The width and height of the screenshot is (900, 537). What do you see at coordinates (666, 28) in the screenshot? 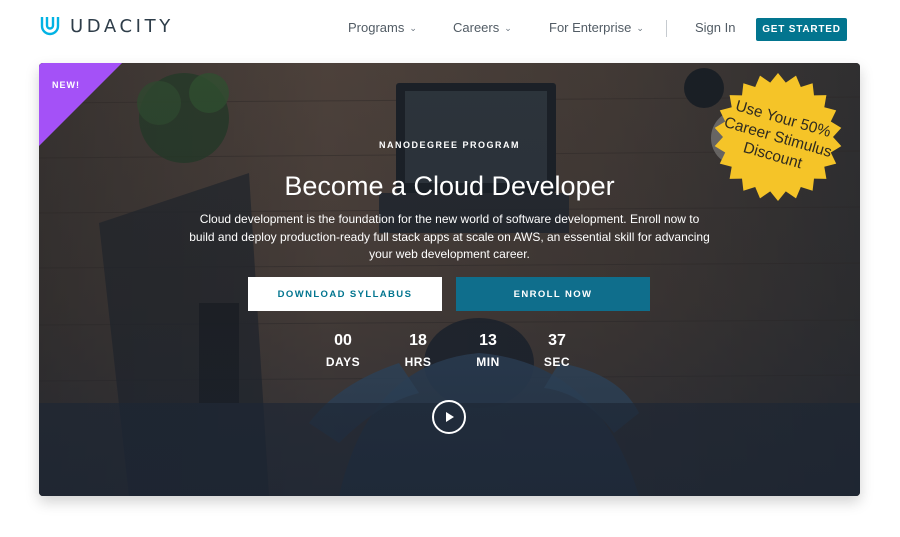
I see `nav-divider` at bounding box center [666, 28].